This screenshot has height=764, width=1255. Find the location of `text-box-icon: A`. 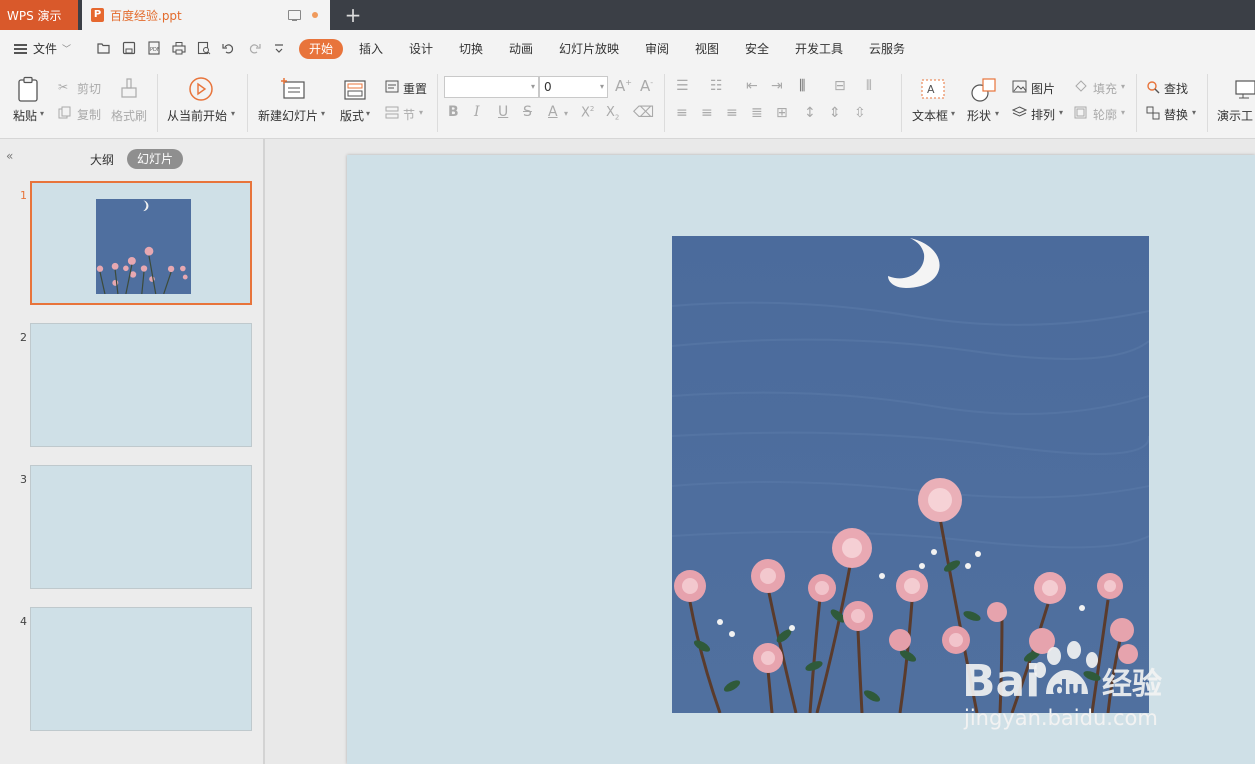

text-box-icon: A is located at coordinates (933, 89).